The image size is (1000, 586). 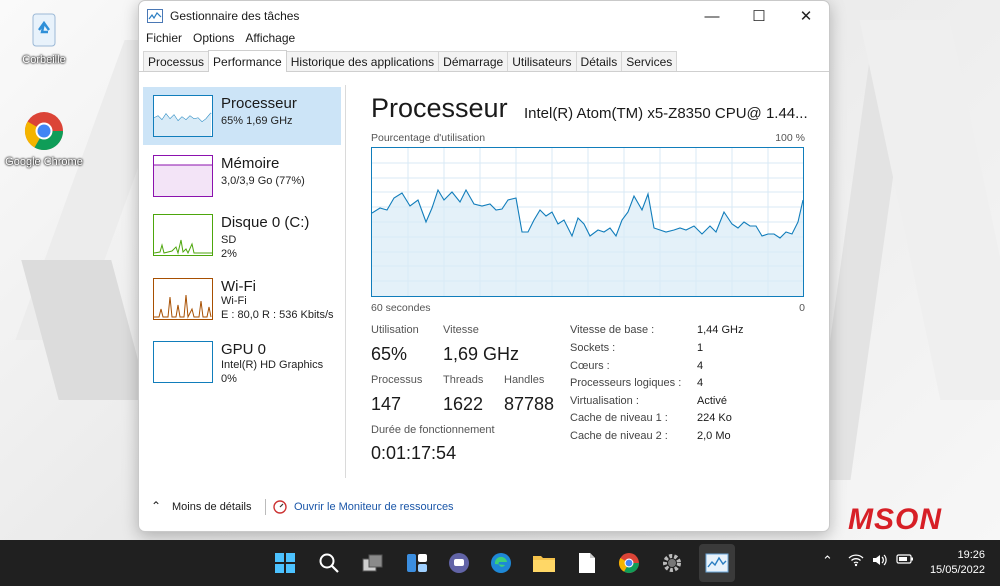 I want to click on sidebar-item-processeur: Processeur 65% 1,69 GHz, so click(x=242, y=116).